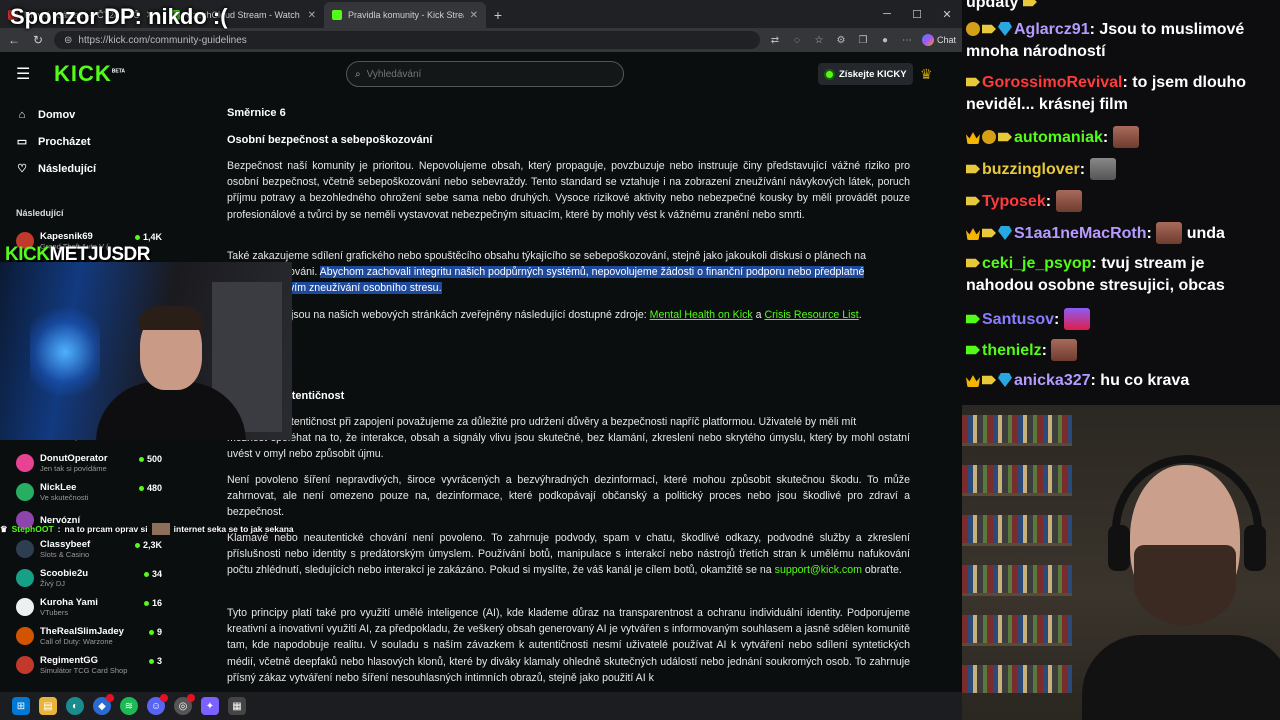  What do you see at coordinates (818, 570) in the screenshot?
I see `support-email-link: support@kick.com` at bounding box center [818, 570].